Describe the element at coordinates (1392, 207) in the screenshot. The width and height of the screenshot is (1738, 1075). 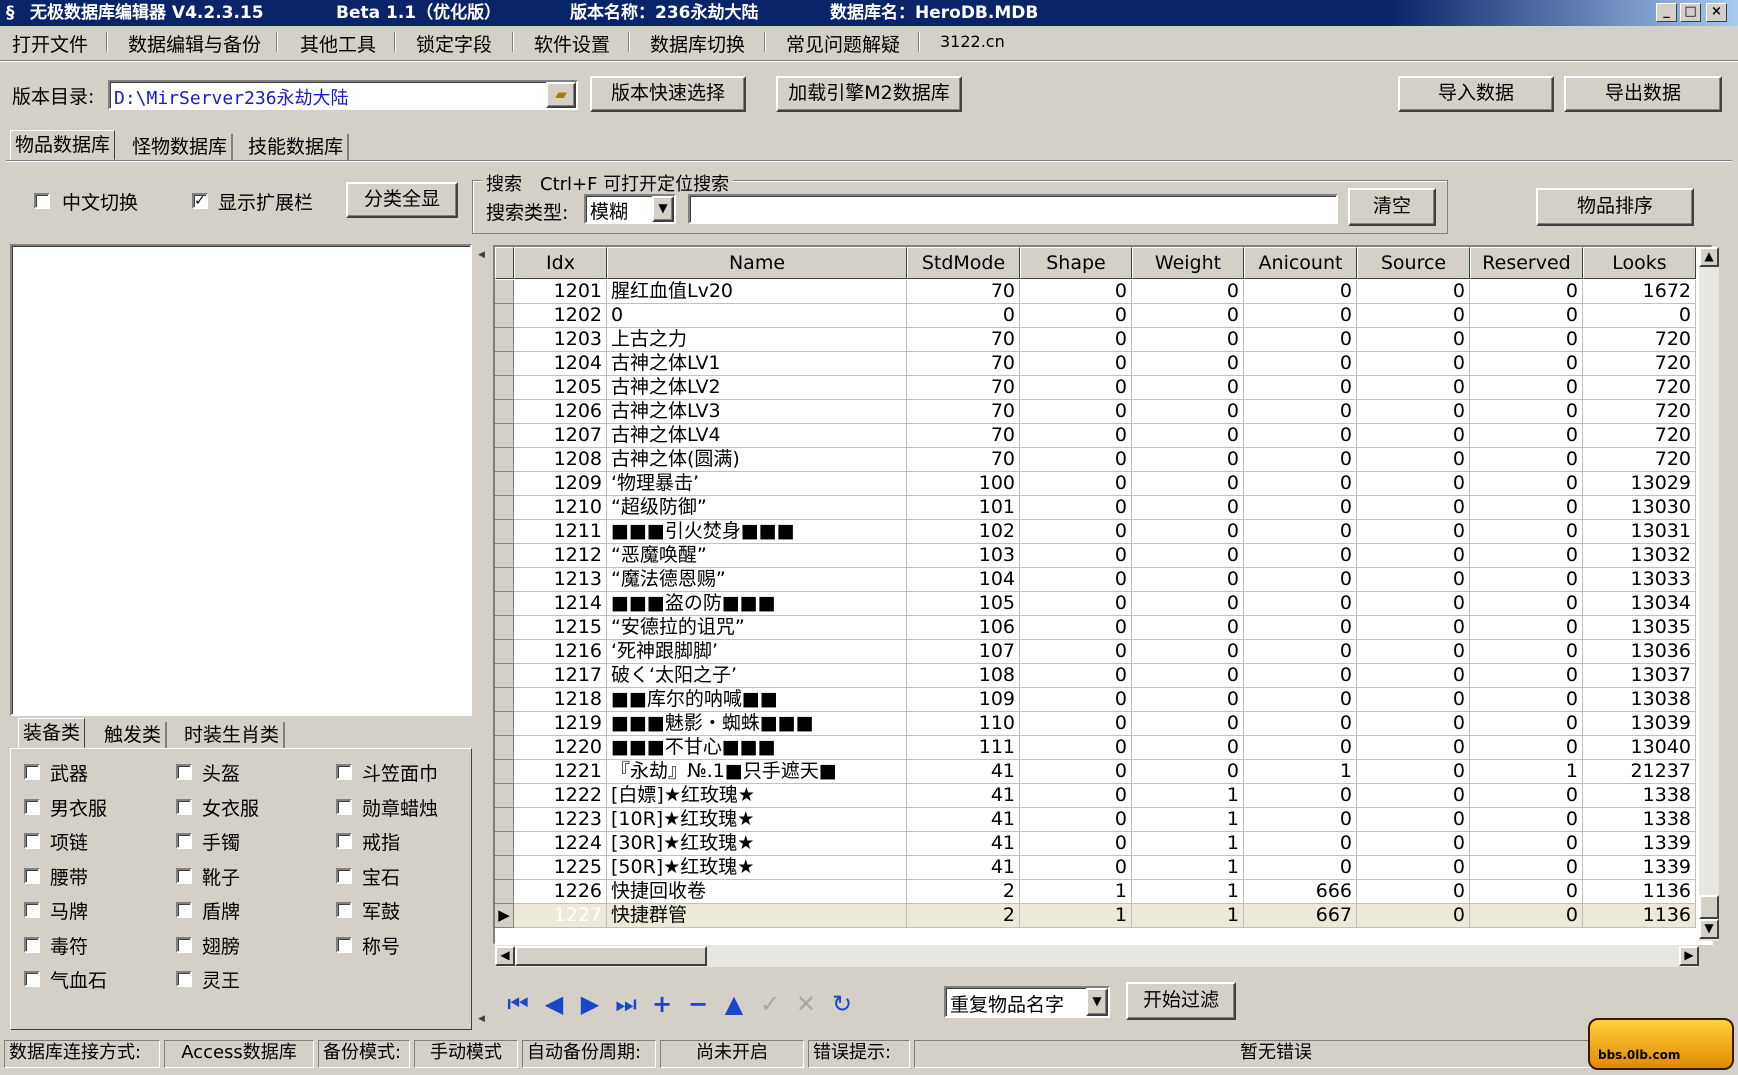
I see `clear-button: 清空` at that location.